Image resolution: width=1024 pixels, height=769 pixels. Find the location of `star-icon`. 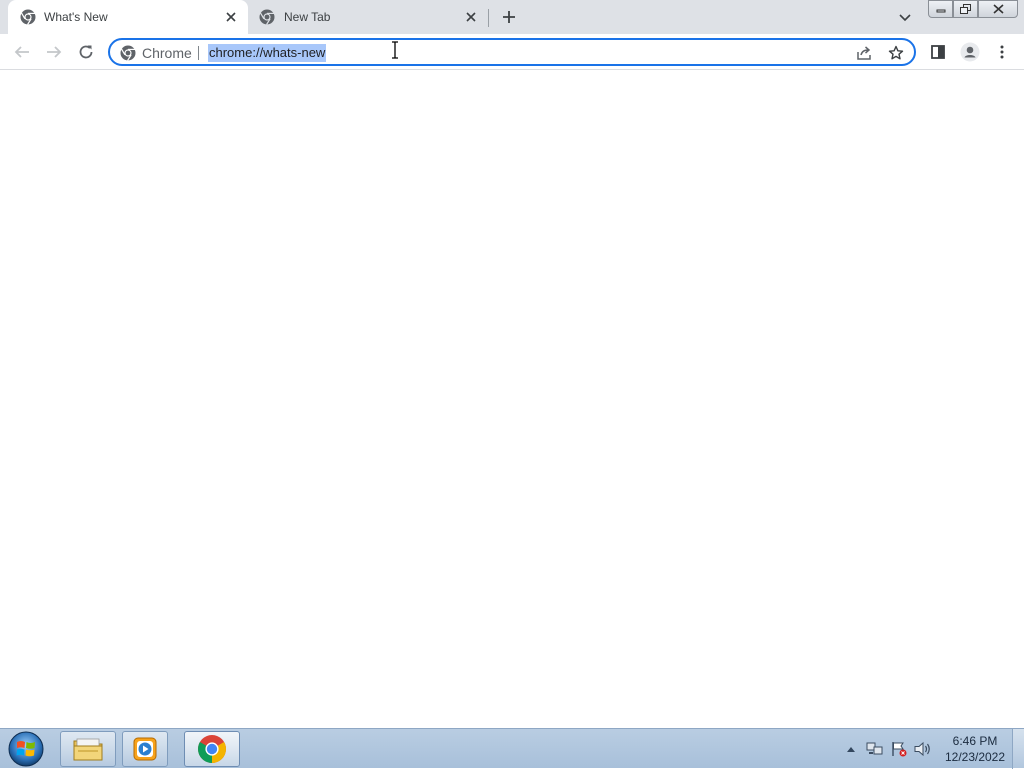

star-icon is located at coordinates (896, 52).